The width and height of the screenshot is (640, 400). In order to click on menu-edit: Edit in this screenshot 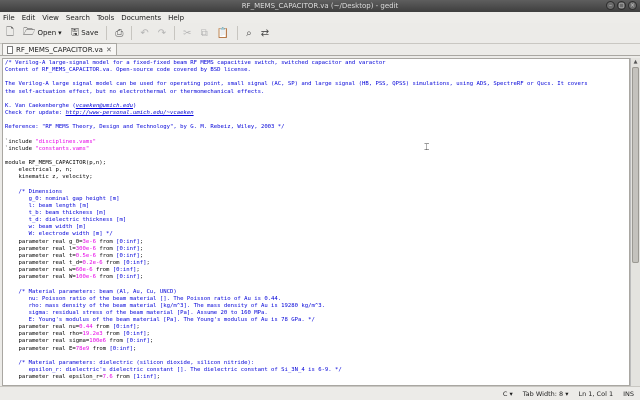, I will do `click(29, 18)`.